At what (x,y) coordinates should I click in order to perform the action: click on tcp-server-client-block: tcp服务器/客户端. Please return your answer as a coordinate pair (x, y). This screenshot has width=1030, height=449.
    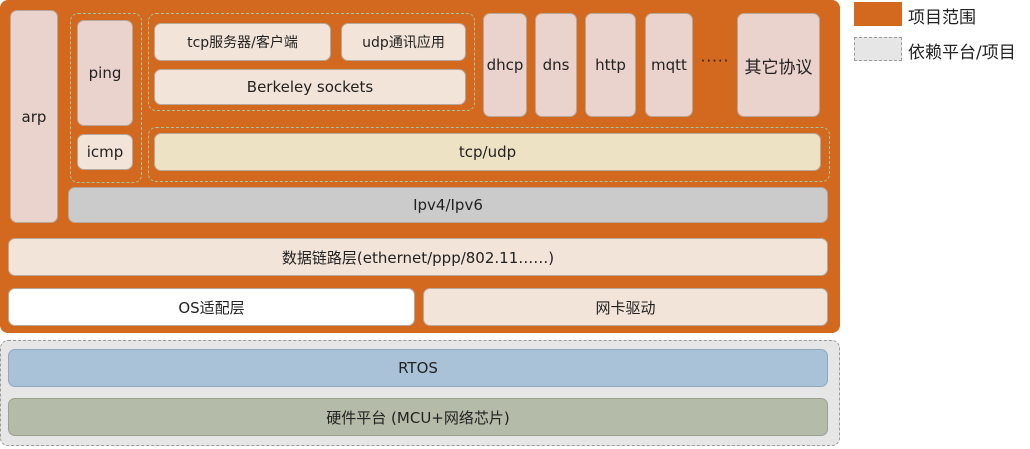
    Looking at the image, I should click on (242, 42).